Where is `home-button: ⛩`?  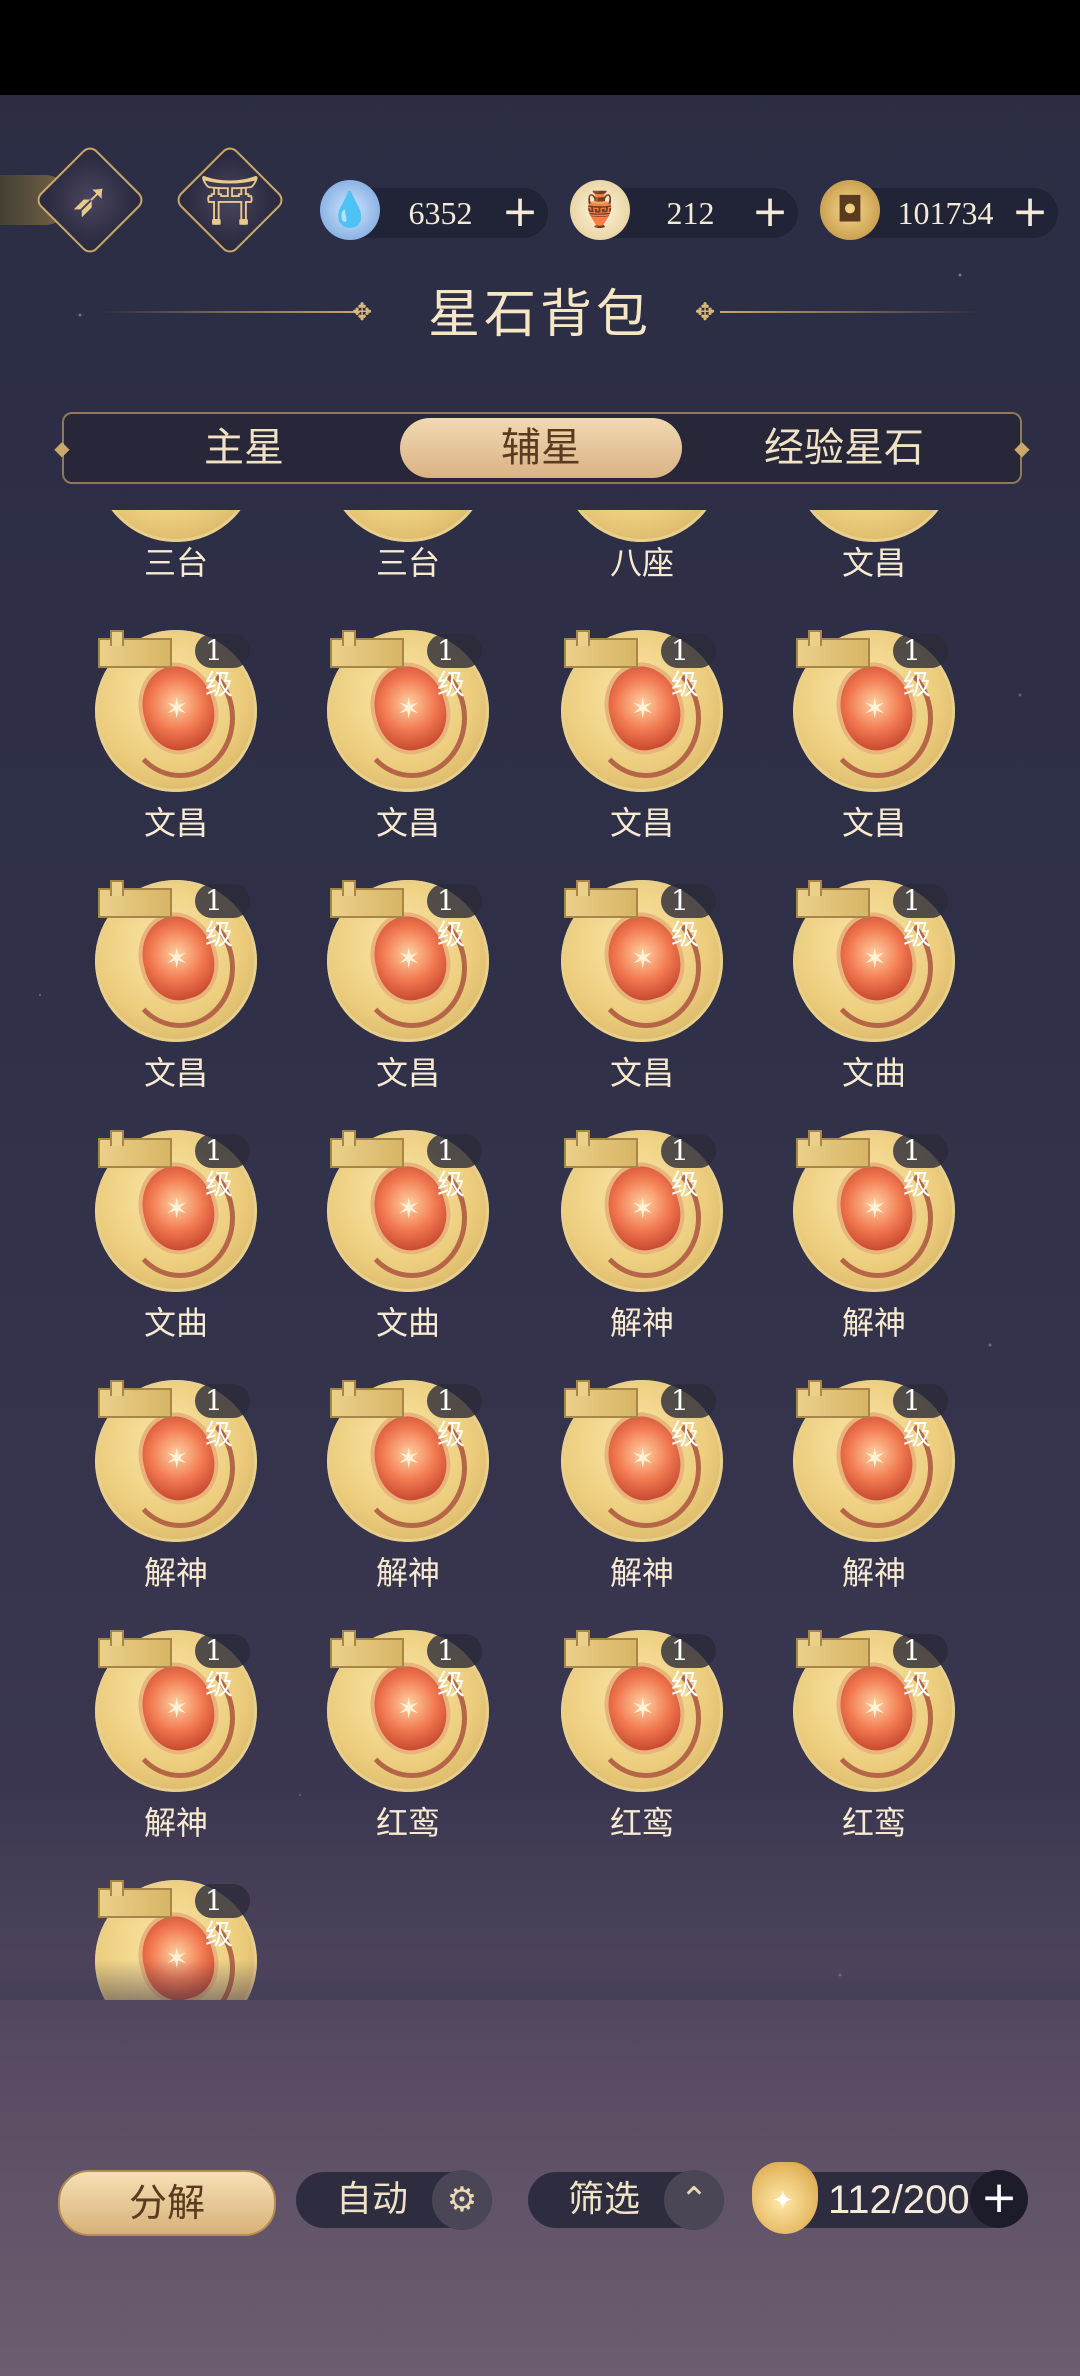 home-button: ⛩ is located at coordinates (230, 200).